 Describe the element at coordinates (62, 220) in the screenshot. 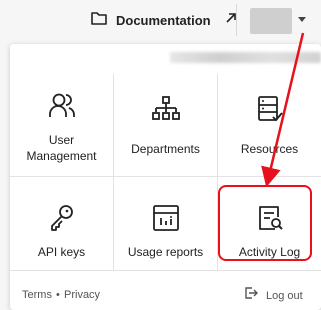

I see `key-icon` at that location.